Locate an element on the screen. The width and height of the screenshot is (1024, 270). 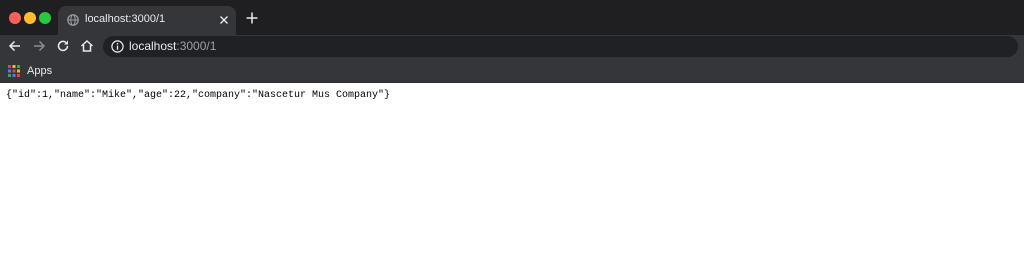
apps-grid-icon is located at coordinates (14, 70).